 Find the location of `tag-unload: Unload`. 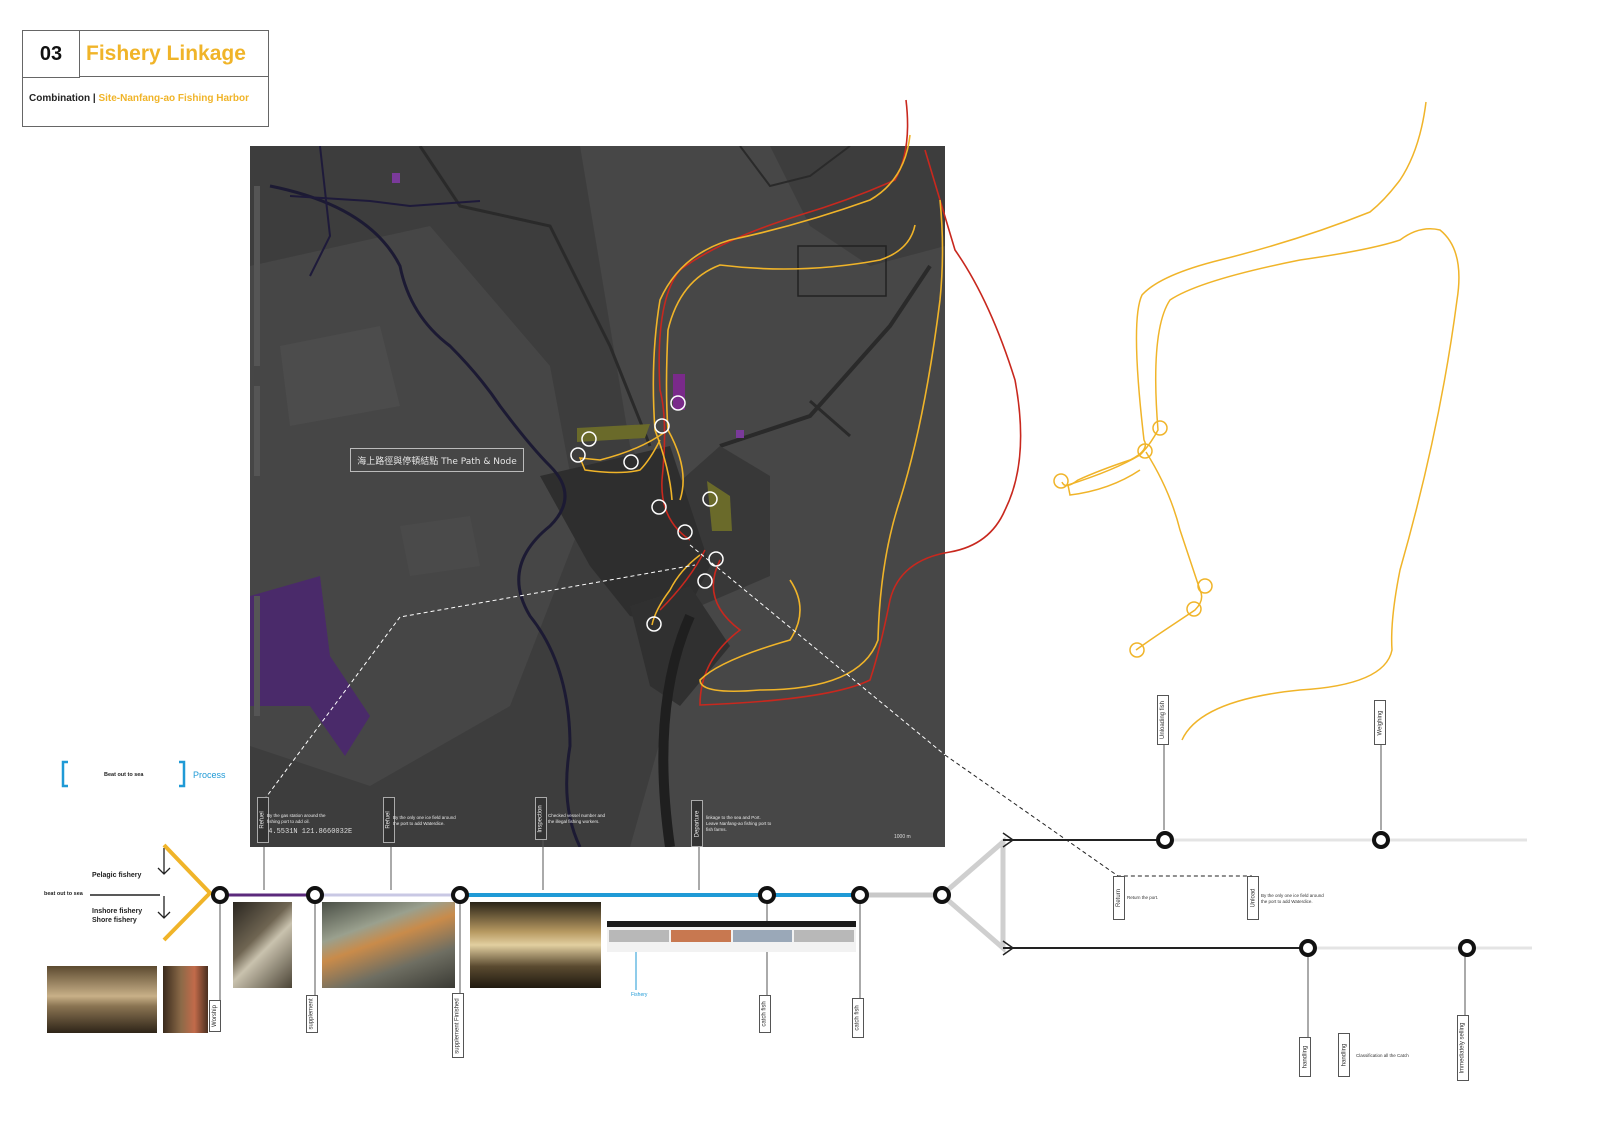

tag-unload: Unload is located at coordinates (1253, 898).